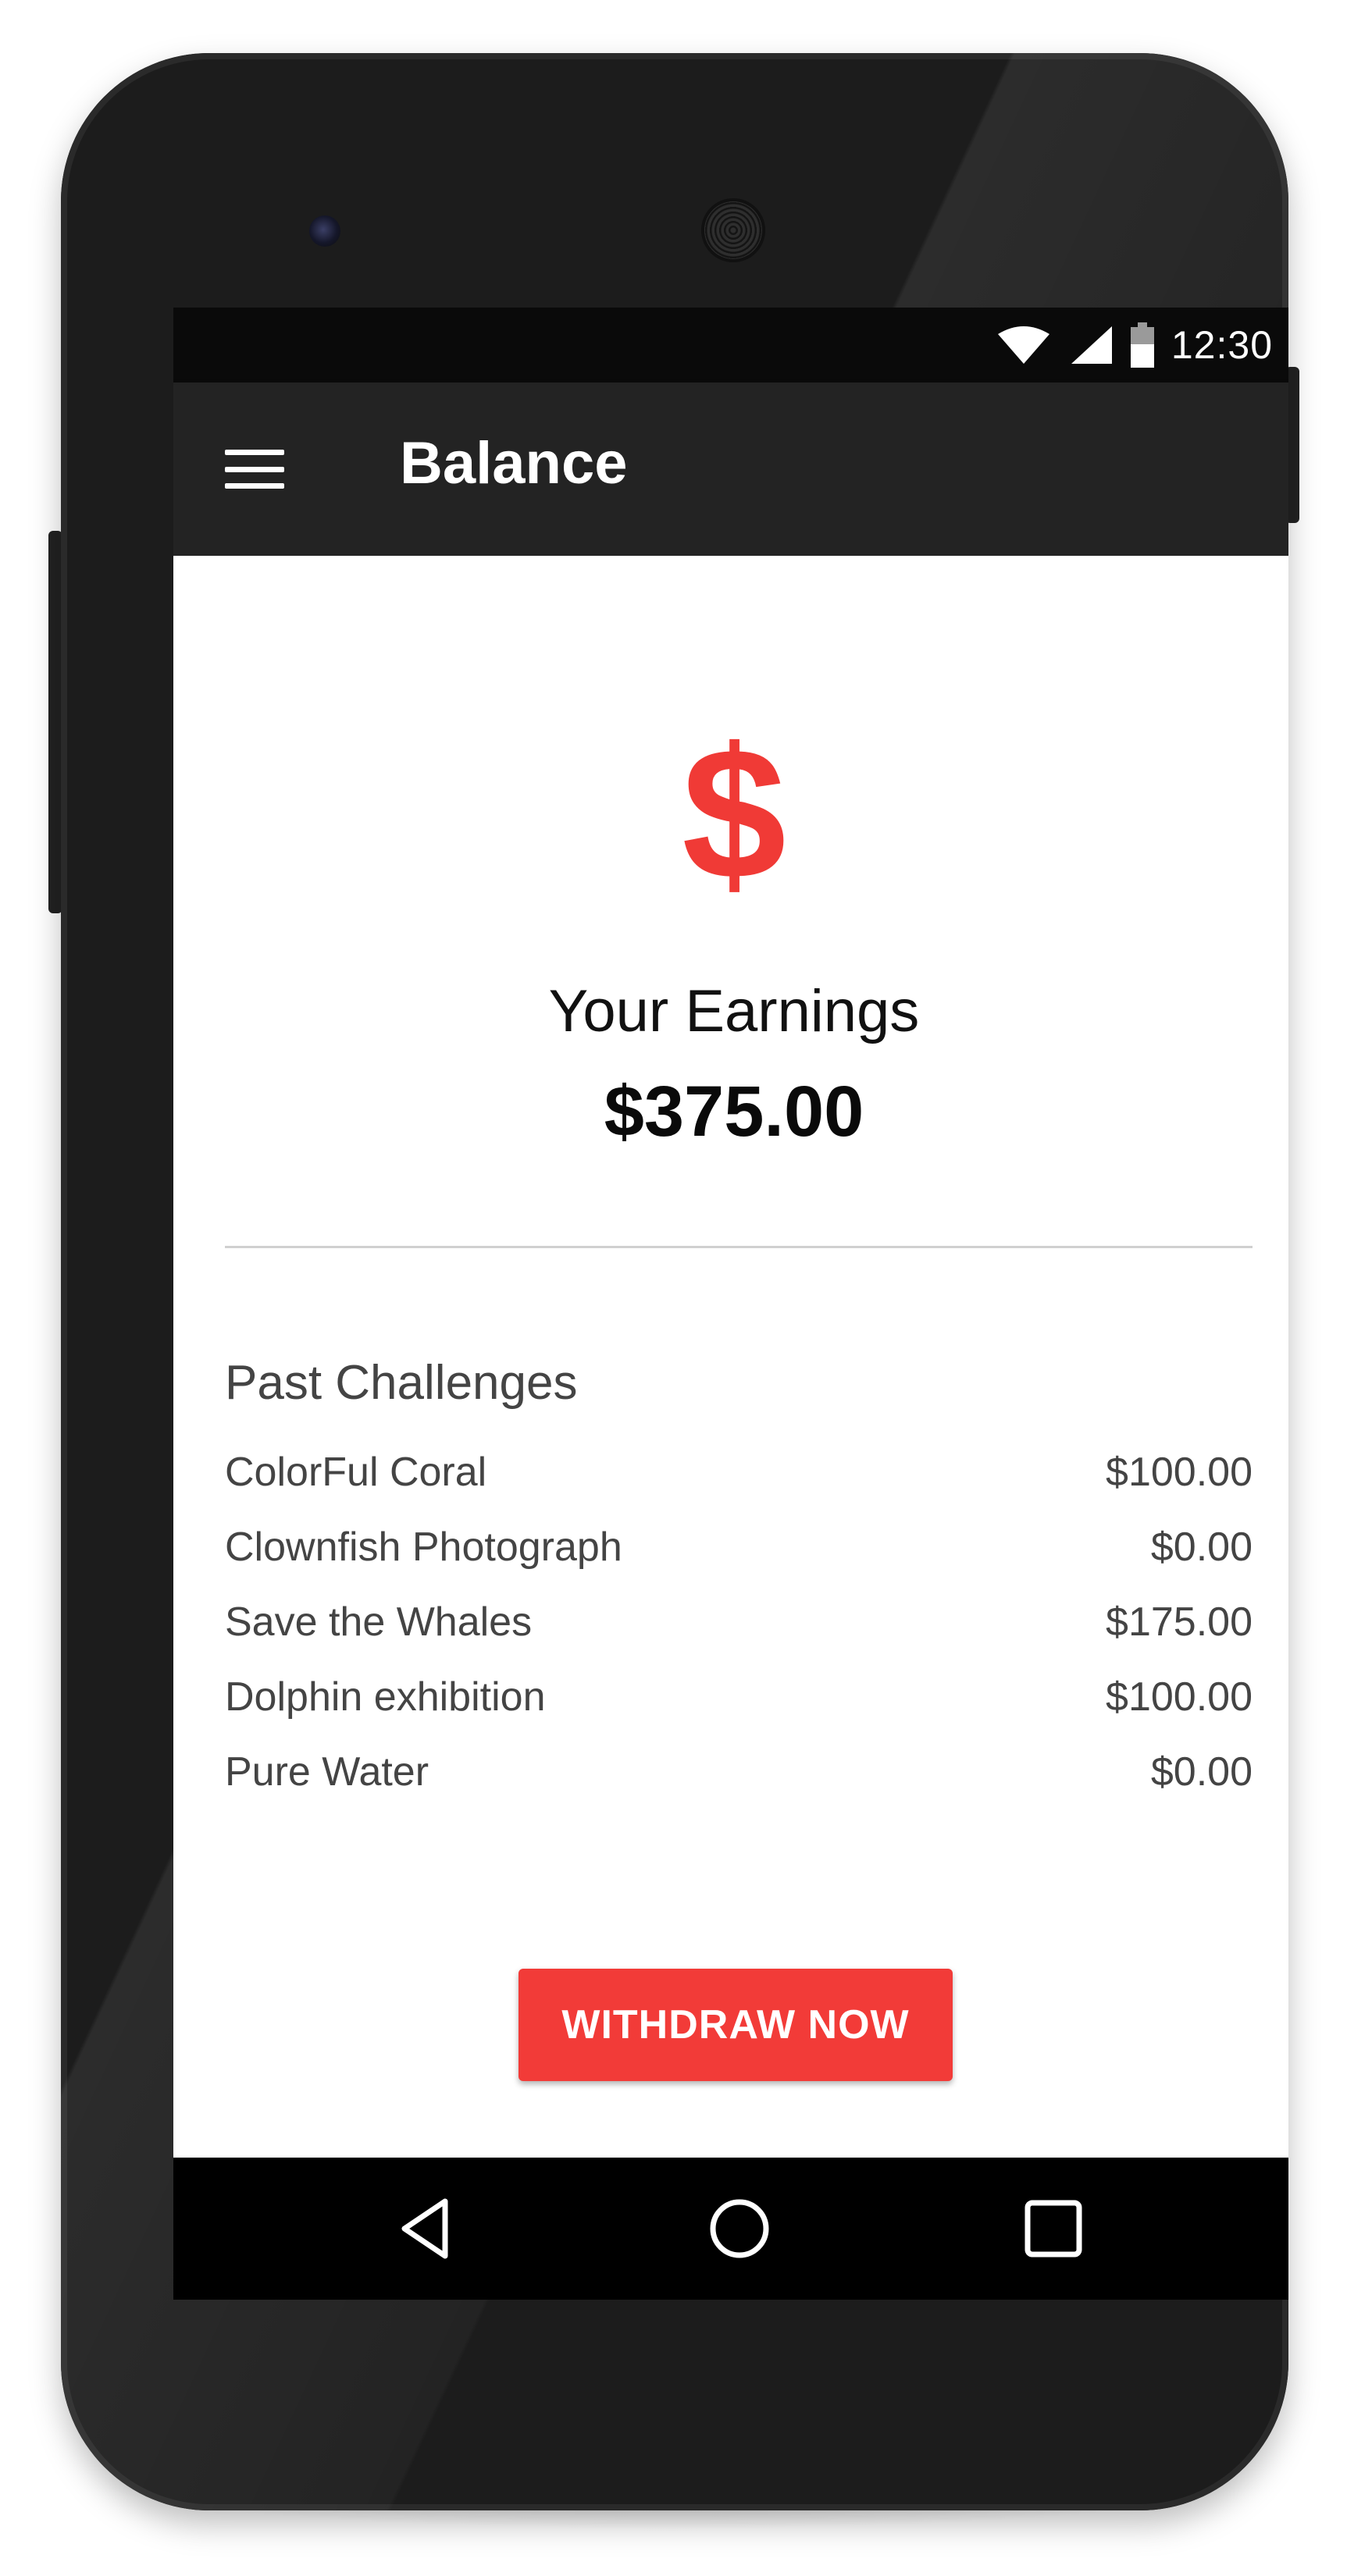  I want to click on challenge-amount: $175.00, so click(1179, 1622).